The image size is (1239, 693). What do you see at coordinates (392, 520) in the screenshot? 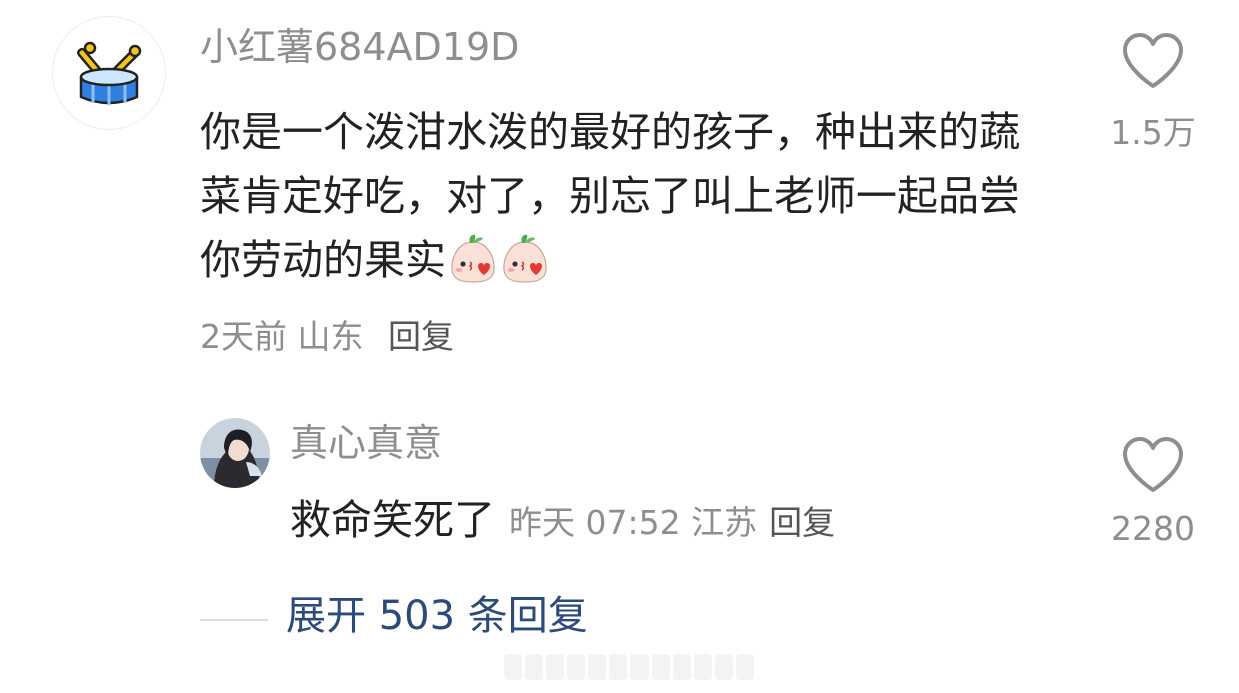
I see `reply-text: 救命笑死了` at bounding box center [392, 520].